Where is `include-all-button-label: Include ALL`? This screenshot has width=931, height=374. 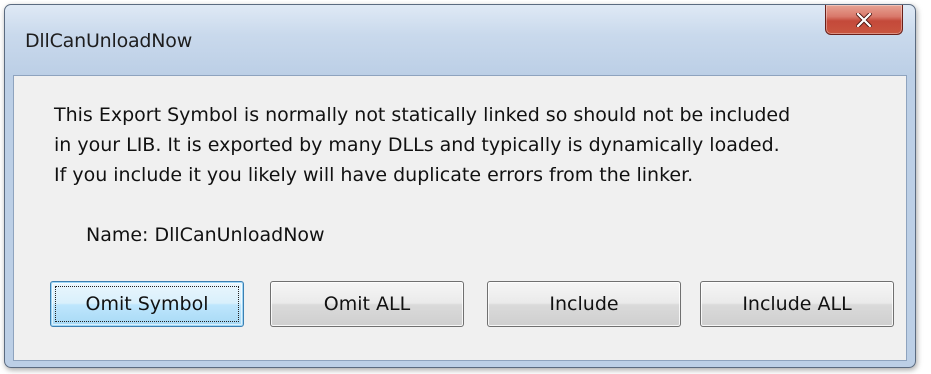
include-all-button-label: Include ALL is located at coordinates (797, 304).